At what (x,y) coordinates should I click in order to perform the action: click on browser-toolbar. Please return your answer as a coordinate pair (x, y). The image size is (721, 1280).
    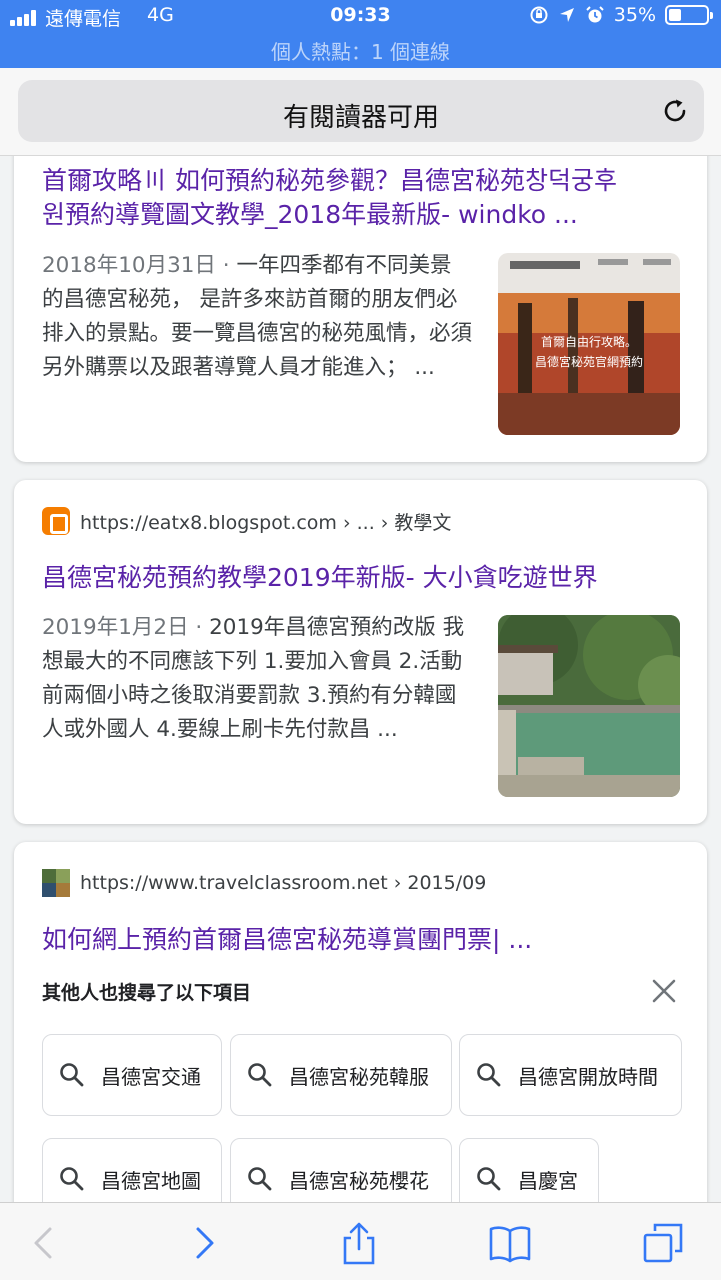
    Looking at the image, I should click on (360, 1241).